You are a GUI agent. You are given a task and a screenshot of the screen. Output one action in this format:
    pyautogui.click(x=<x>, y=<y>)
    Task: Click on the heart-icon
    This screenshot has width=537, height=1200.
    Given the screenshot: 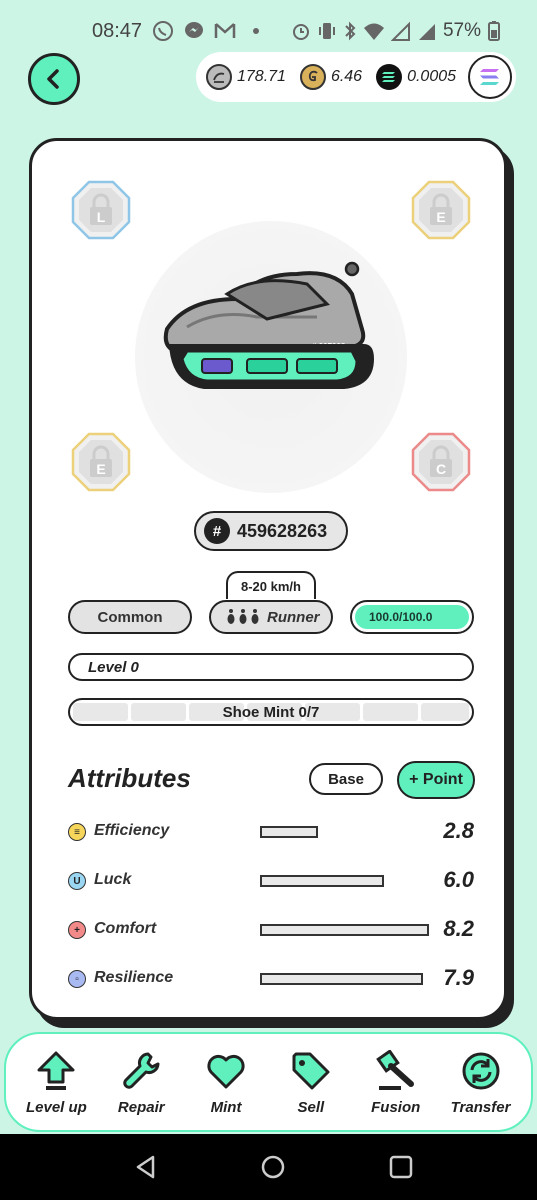 What is the action you would take?
    pyautogui.click(x=226, y=1071)
    